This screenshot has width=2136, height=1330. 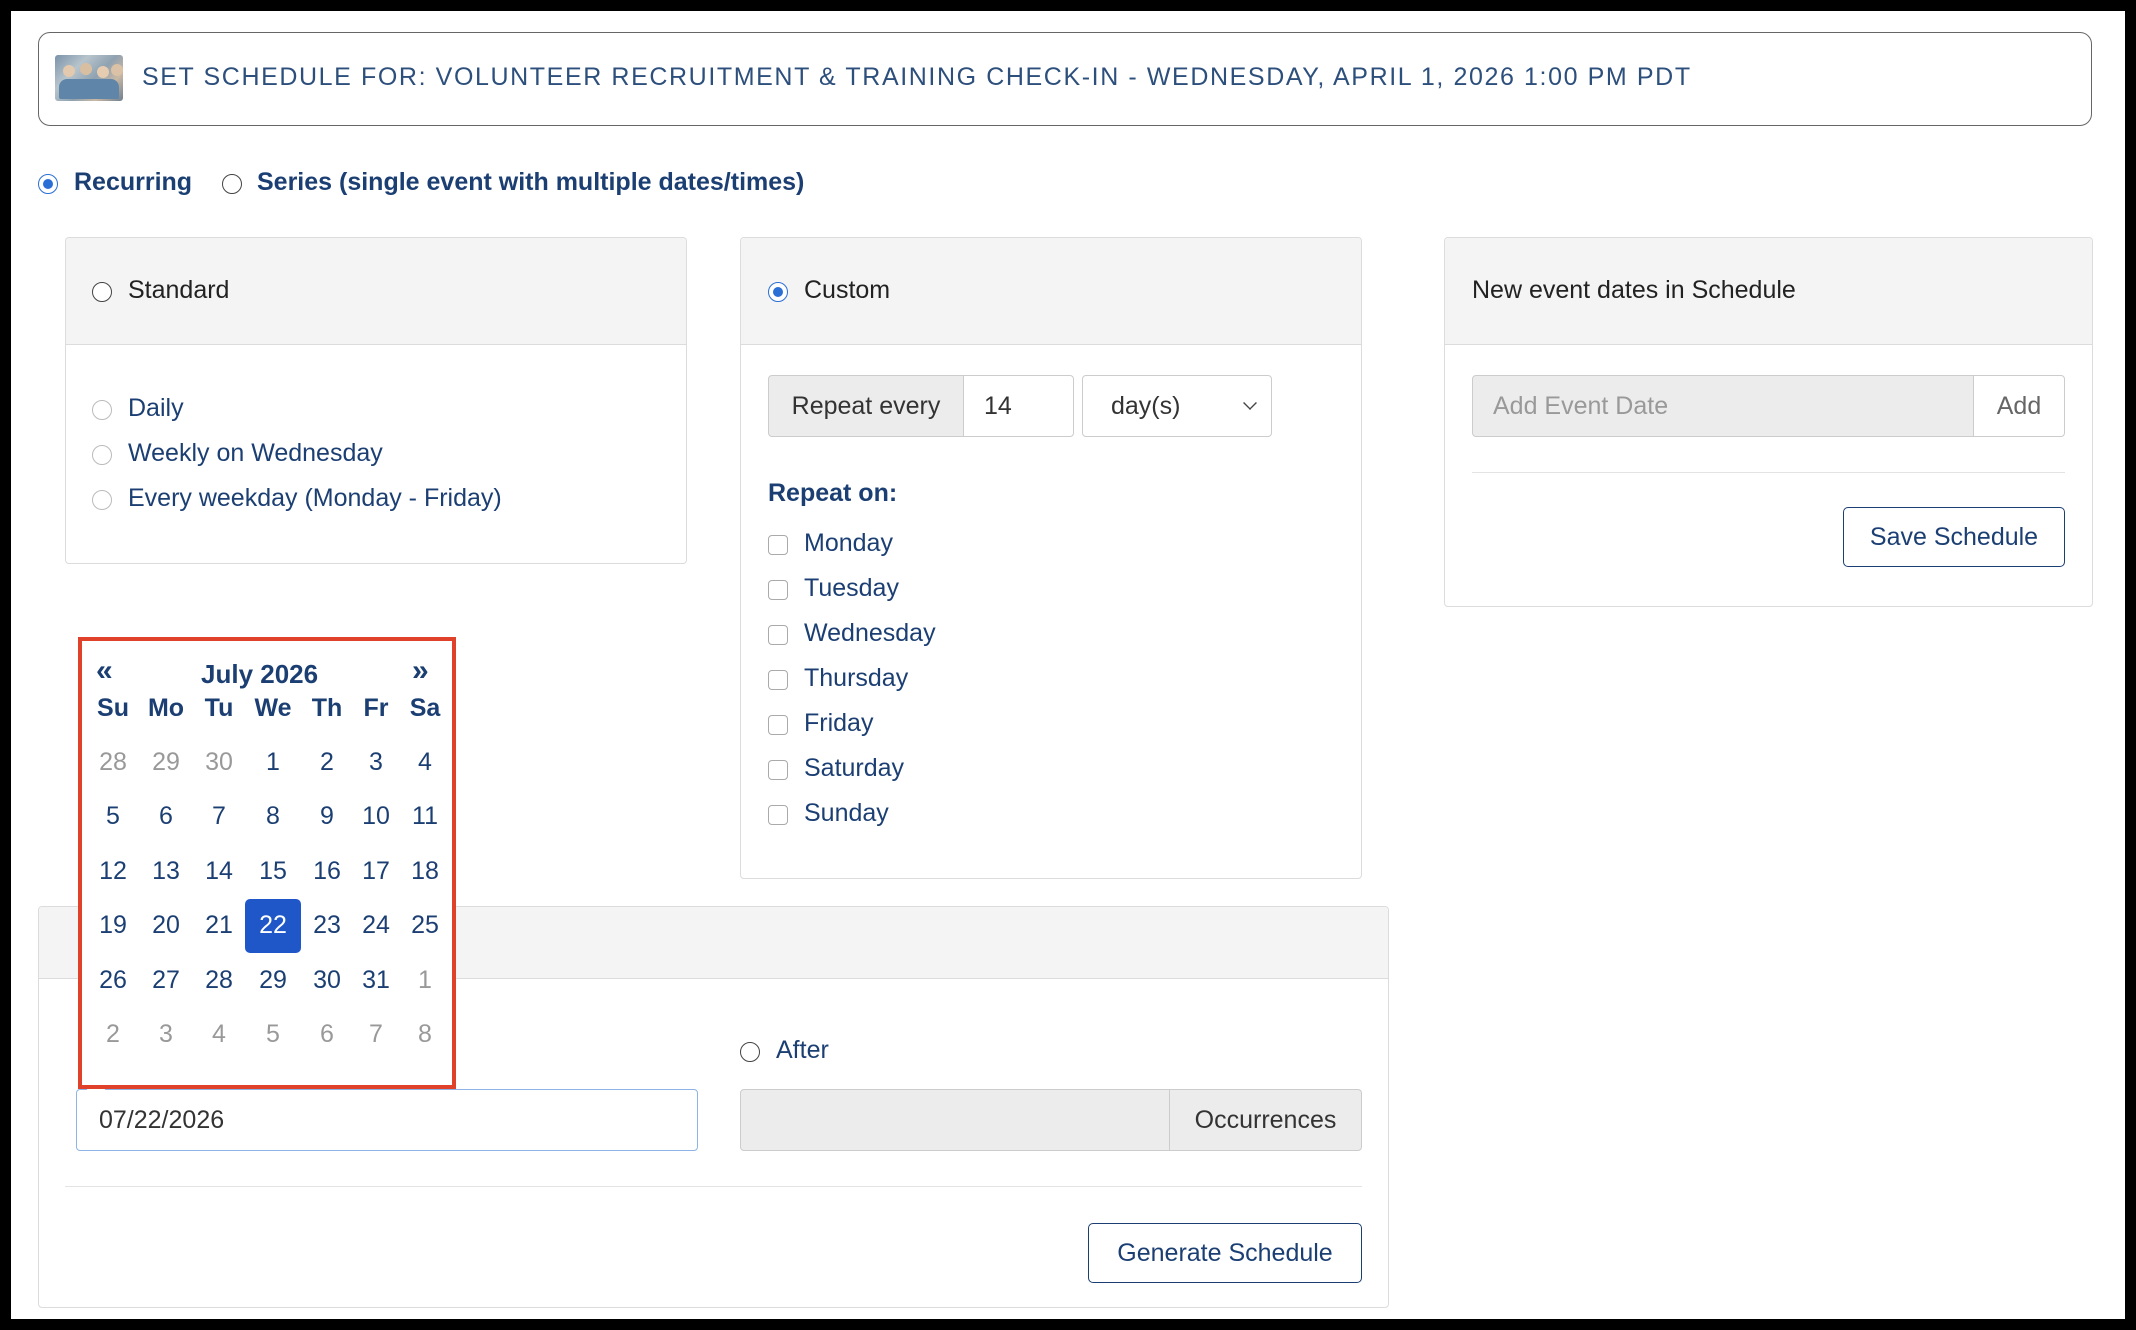 What do you see at coordinates (102, 500) in the screenshot?
I see `weekday-radio` at bounding box center [102, 500].